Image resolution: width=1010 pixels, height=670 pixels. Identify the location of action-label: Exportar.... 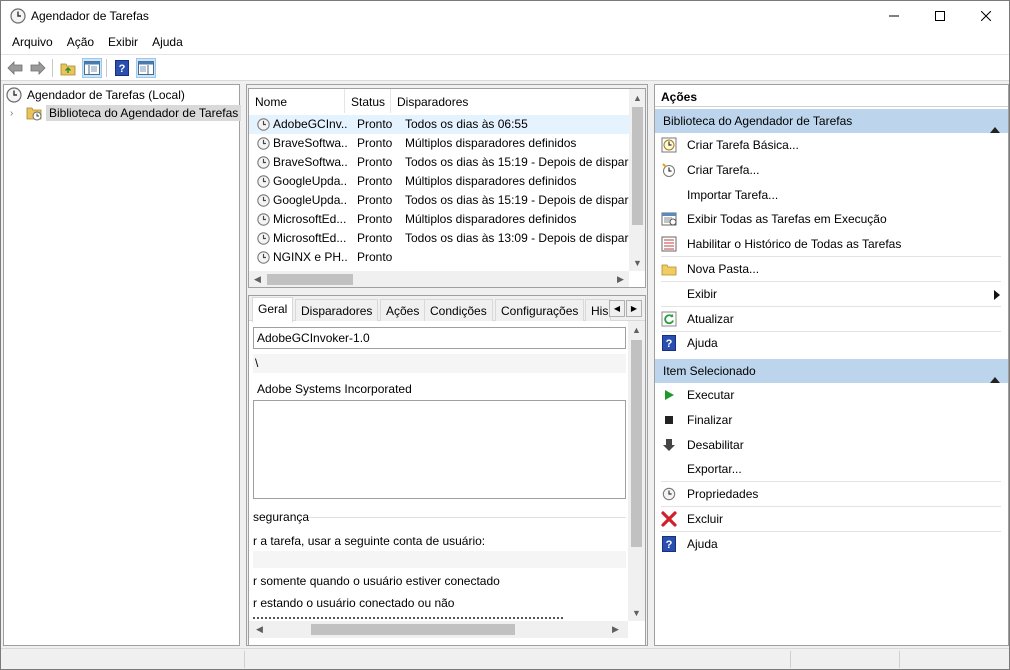
(714, 469).